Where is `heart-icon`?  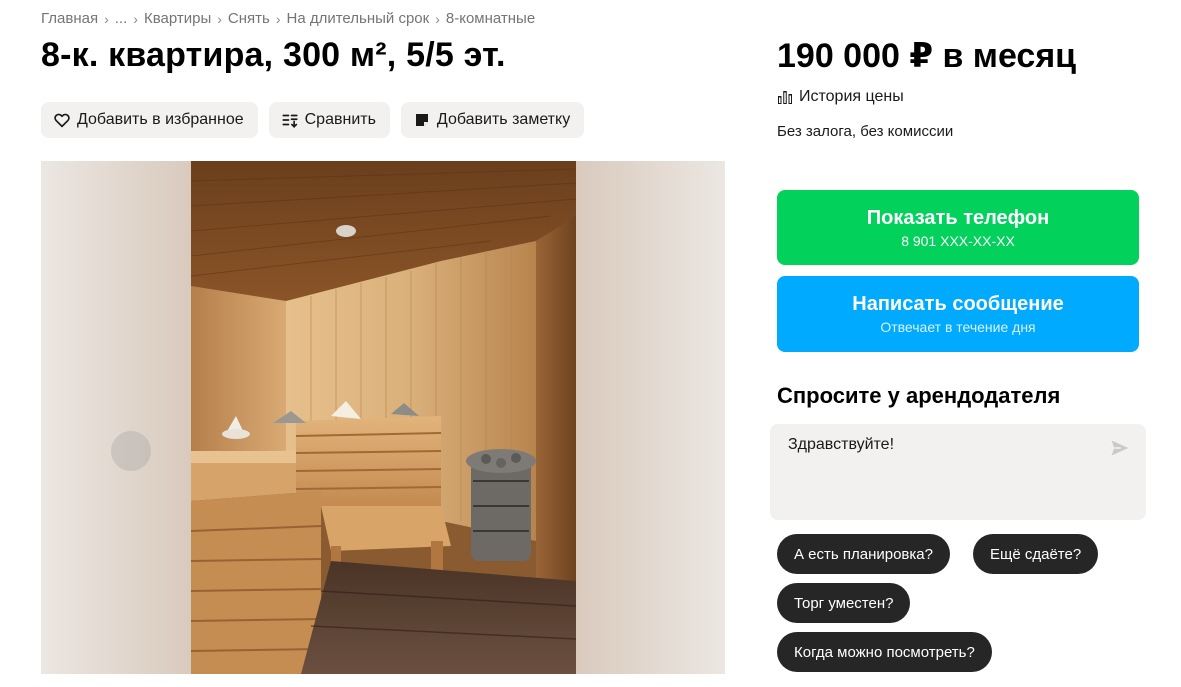 heart-icon is located at coordinates (62, 120).